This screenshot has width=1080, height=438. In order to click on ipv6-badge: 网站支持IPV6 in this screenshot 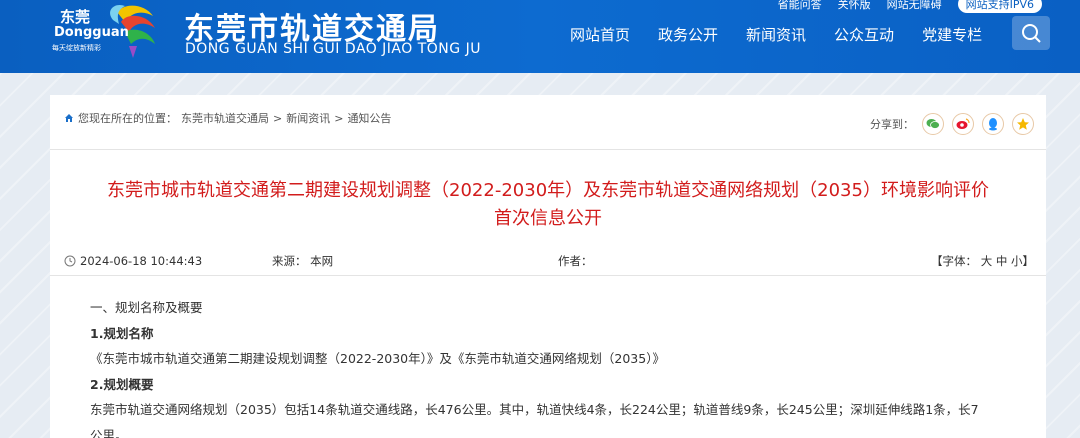, I will do `click(999, 6)`.